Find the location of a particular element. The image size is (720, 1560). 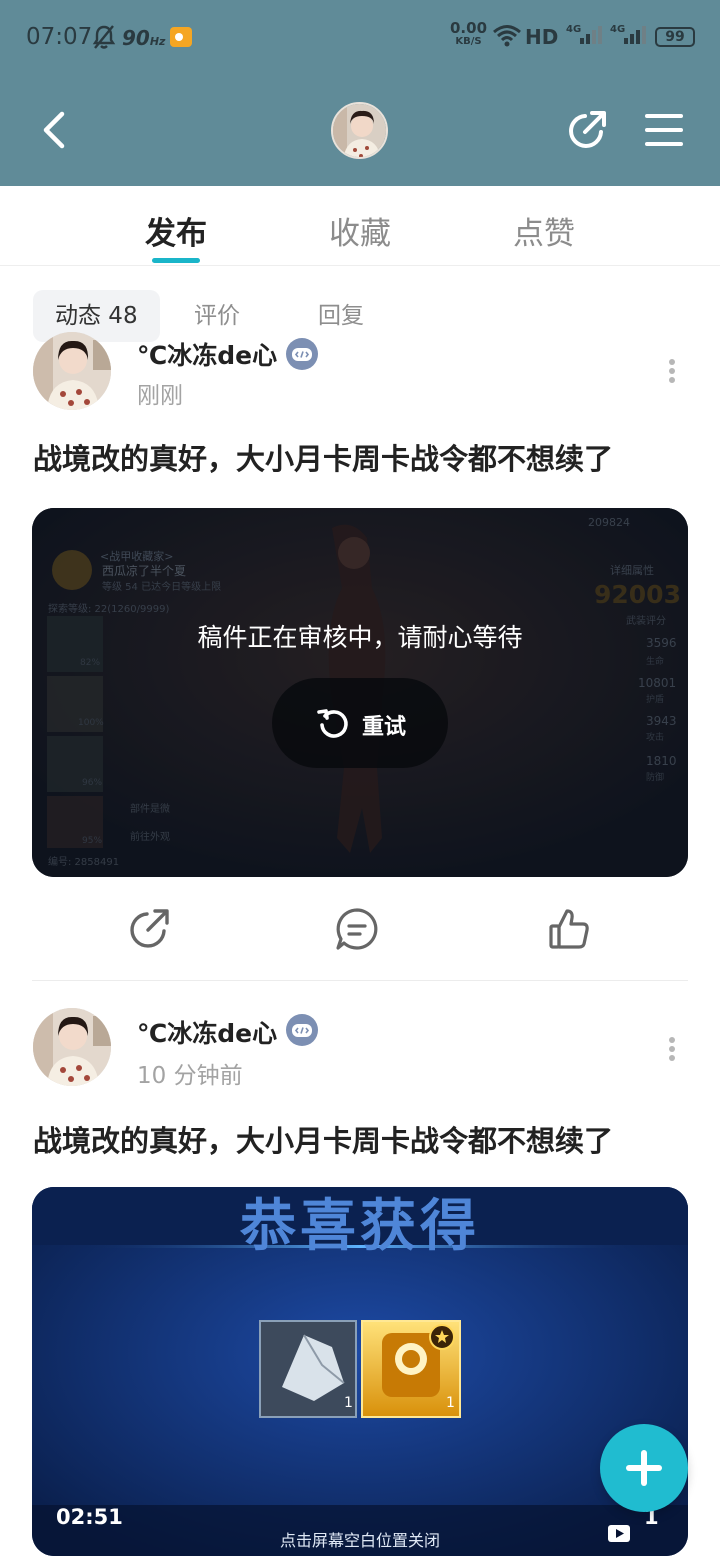

tab-likes: 点赞 is located at coordinates (544, 230).